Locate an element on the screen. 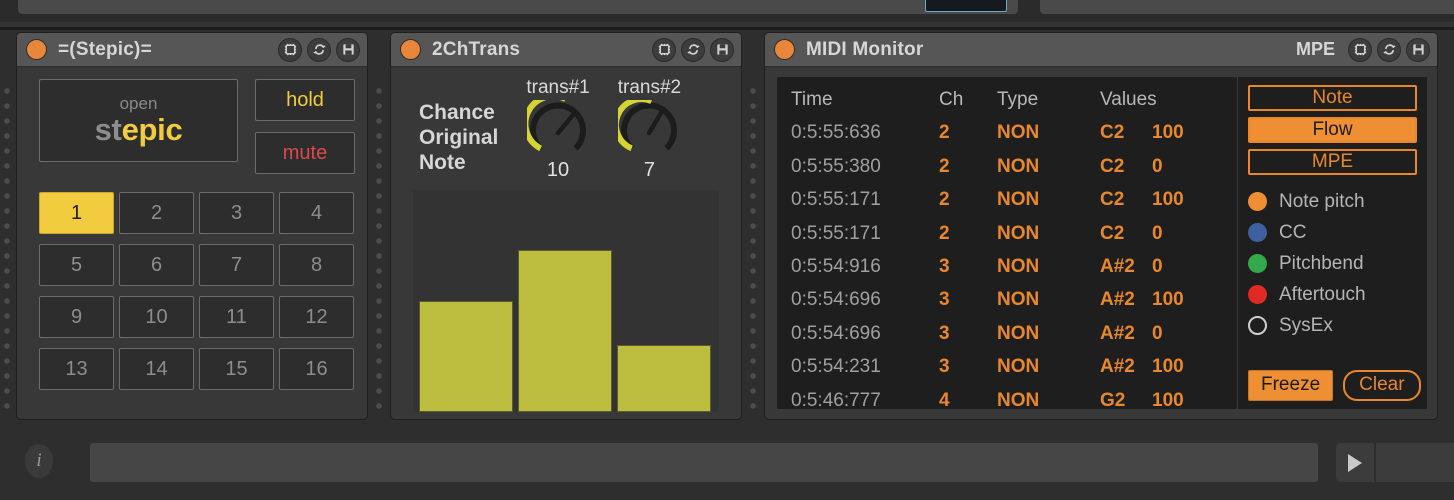  stepic-logo: stepic is located at coordinates (138, 129).